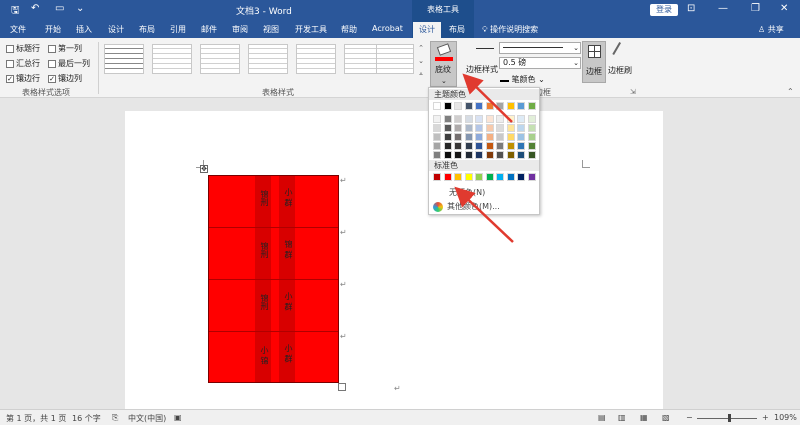 This screenshot has width=800, height=425. What do you see at coordinates (784, 8) in the screenshot?
I see `close-icon: ✕` at bounding box center [784, 8].